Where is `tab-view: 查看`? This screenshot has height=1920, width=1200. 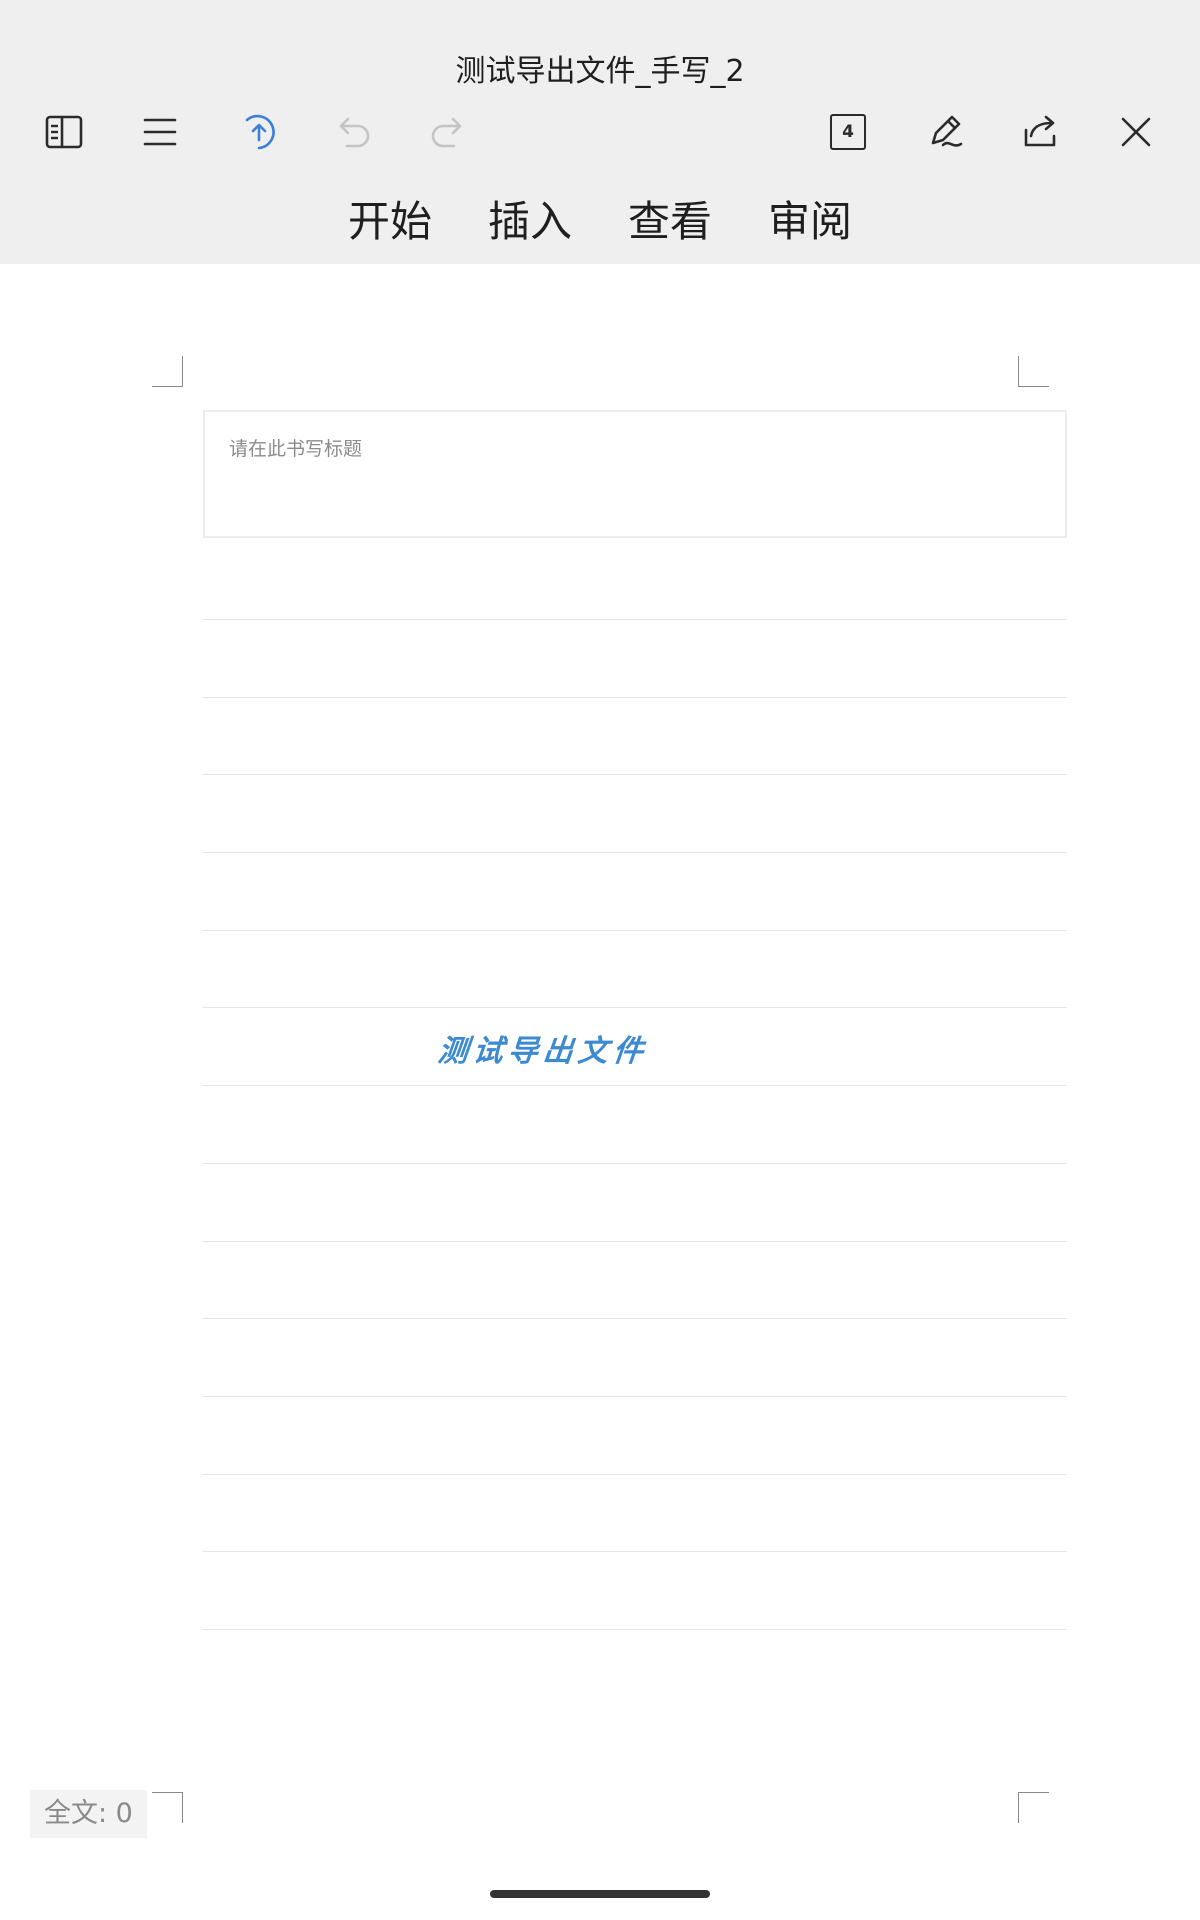 tab-view: 查看 is located at coordinates (670, 222).